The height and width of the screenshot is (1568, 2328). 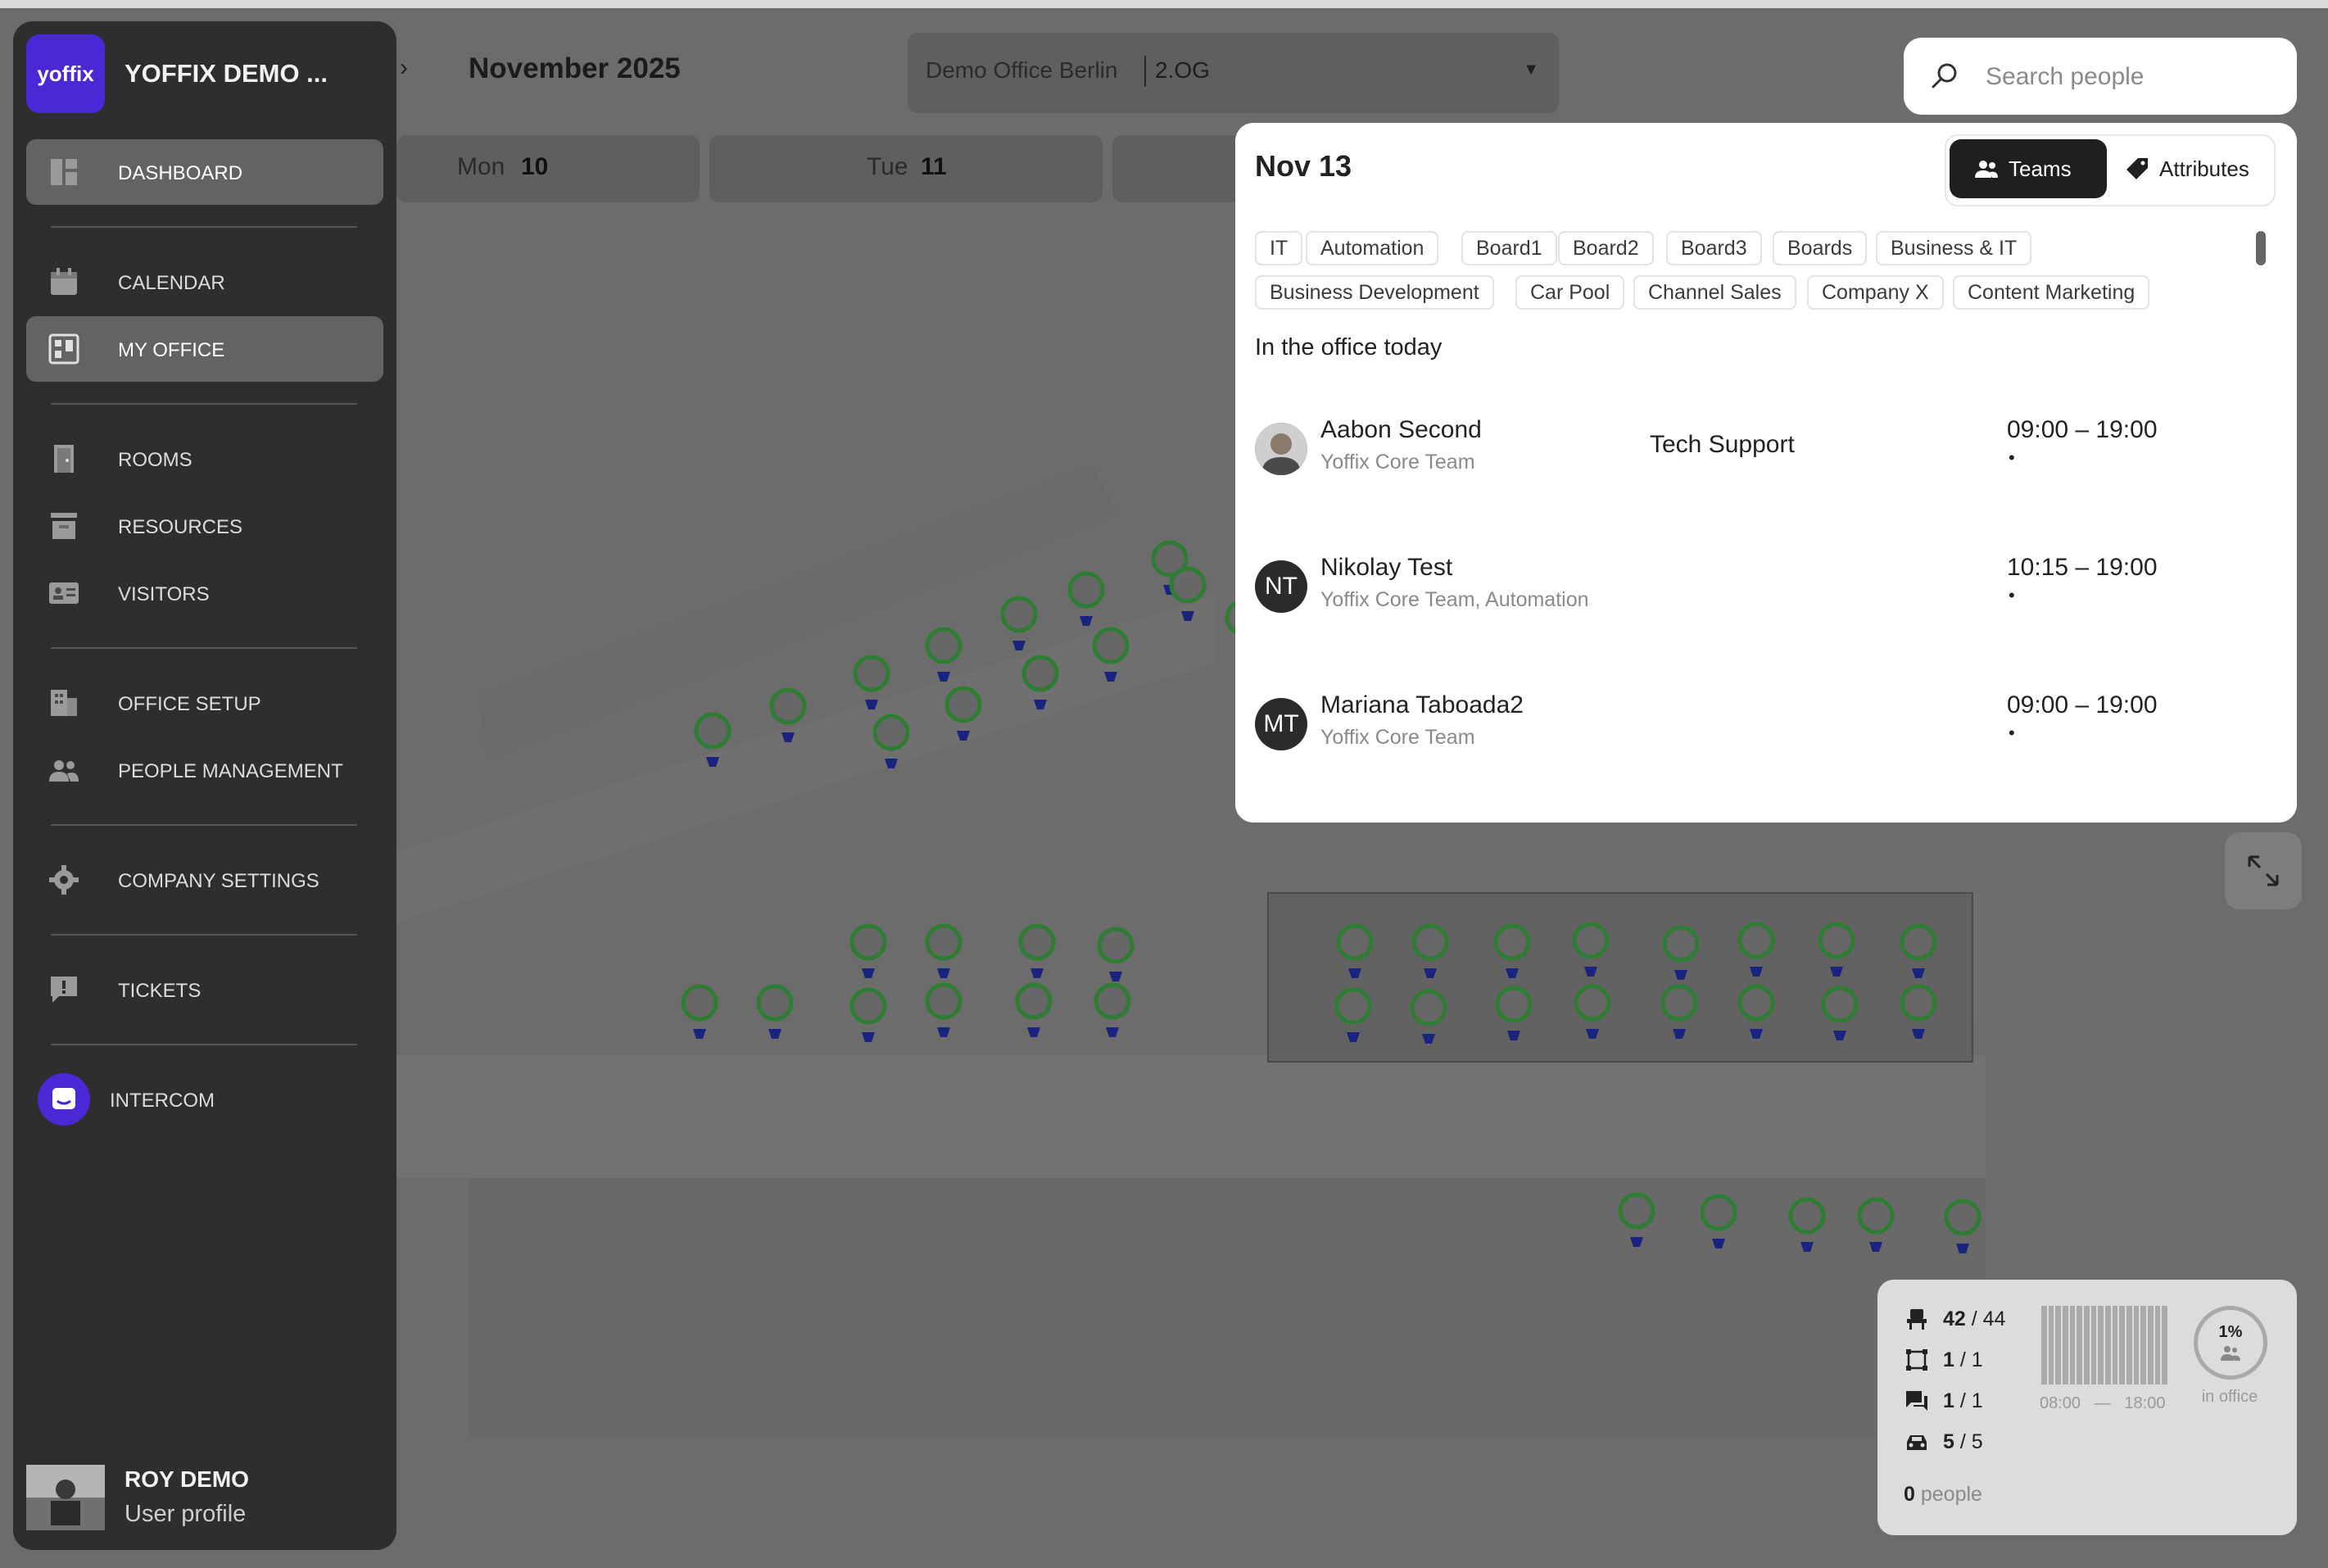 What do you see at coordinates (1954, 248) in the screenshot?
I see `team-filter-chip: Business & IT` at bounding box center [1954, 248].